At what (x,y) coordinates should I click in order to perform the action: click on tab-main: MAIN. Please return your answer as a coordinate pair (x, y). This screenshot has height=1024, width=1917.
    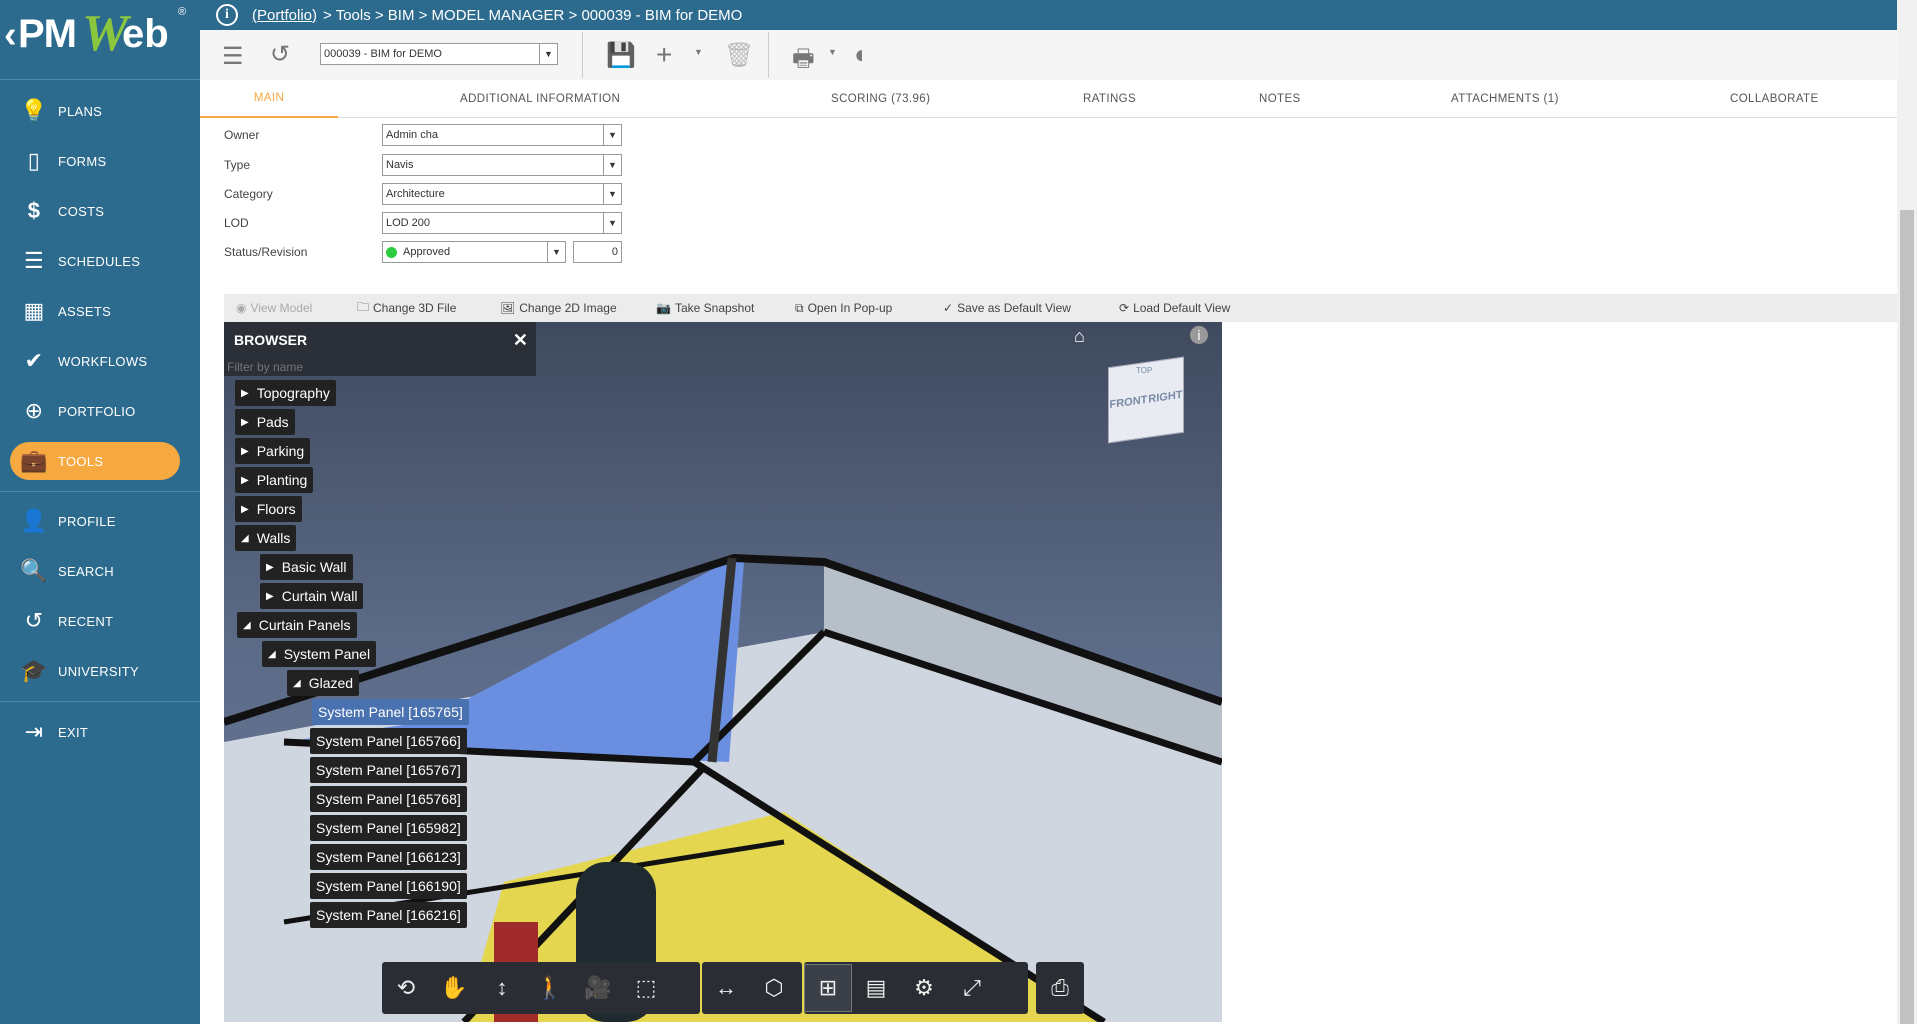
    Looking at the image, I should click on (269, 99).